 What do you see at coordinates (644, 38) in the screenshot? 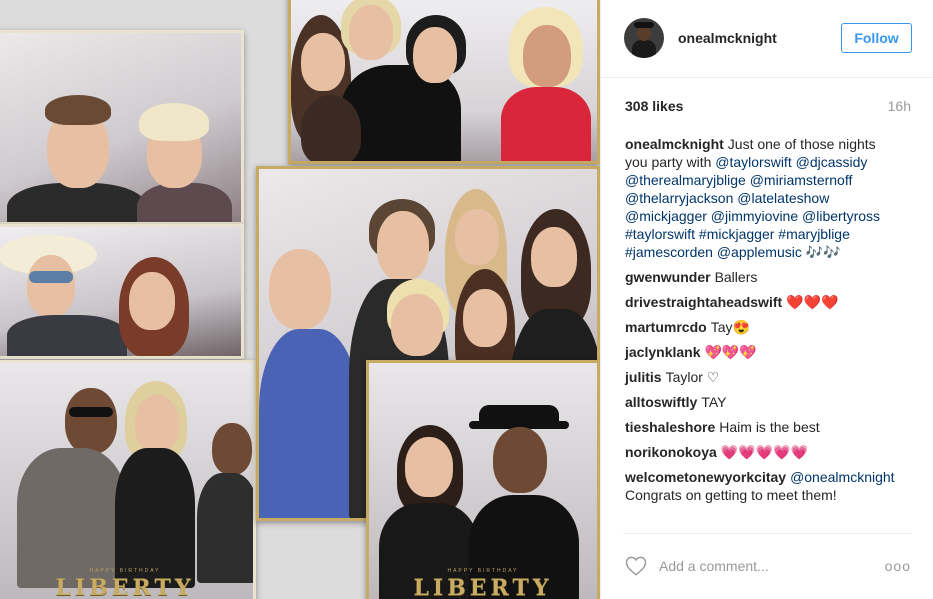
I see `user-avatar` at bounding box center [644, 38].